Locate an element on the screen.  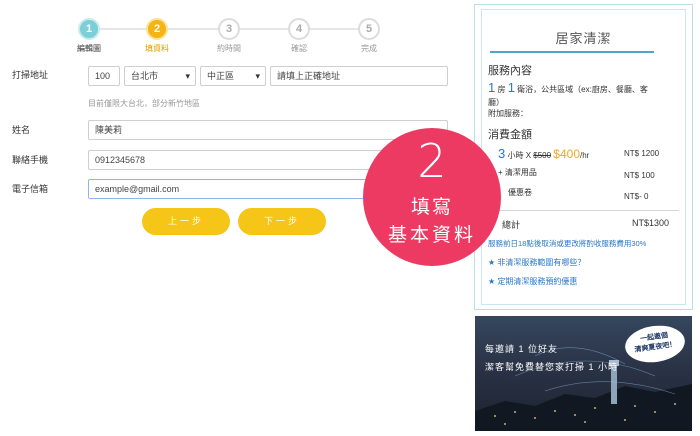
baths-unit: 衛浴，公共區域（ex:廚房、餐廳、客 is located at coordinates (582, 89).